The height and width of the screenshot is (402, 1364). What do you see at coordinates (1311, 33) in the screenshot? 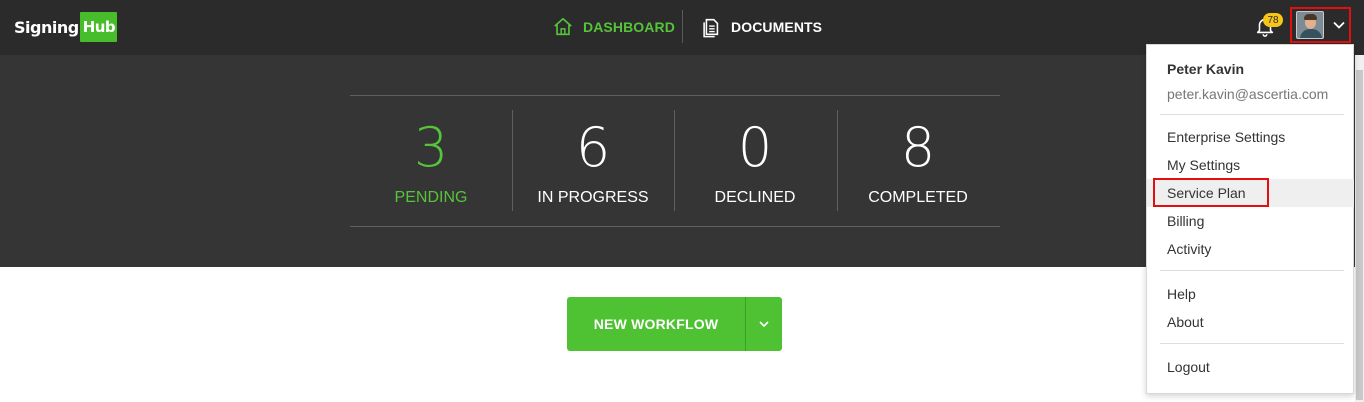
I see `avatar-body-shape` at bounding box center [1311, 33].